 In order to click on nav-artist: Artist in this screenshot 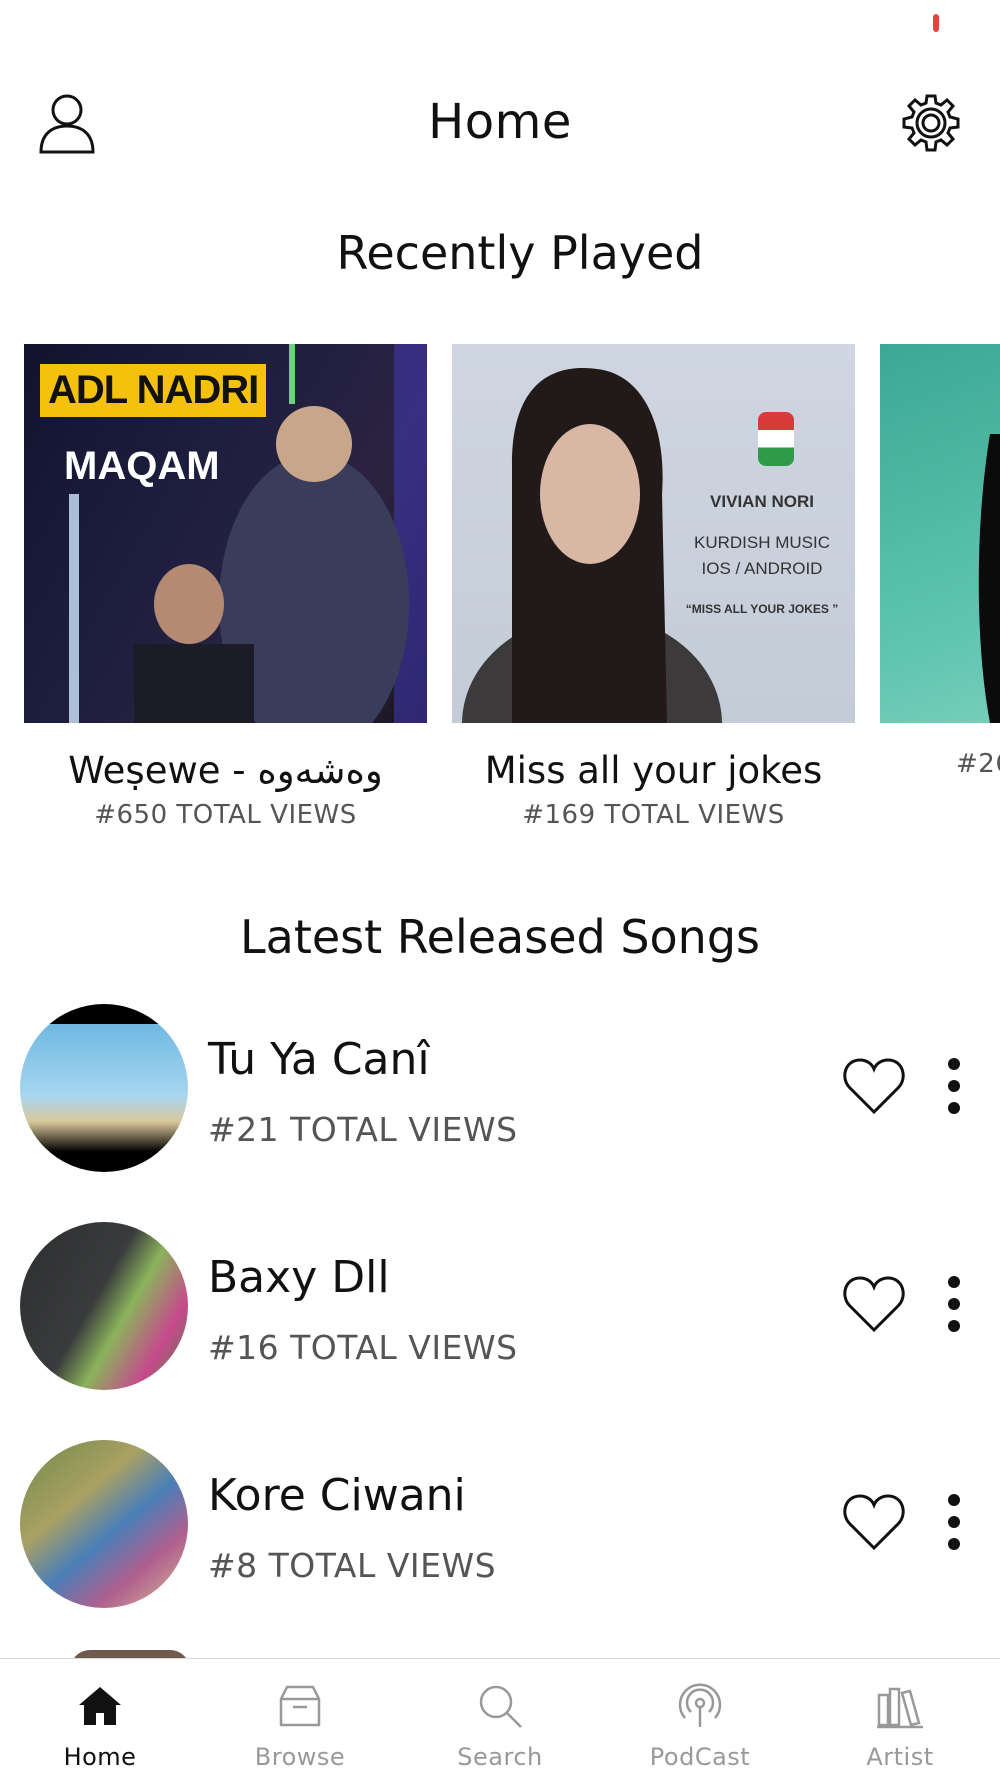, I will do `click(900, 1719)`.